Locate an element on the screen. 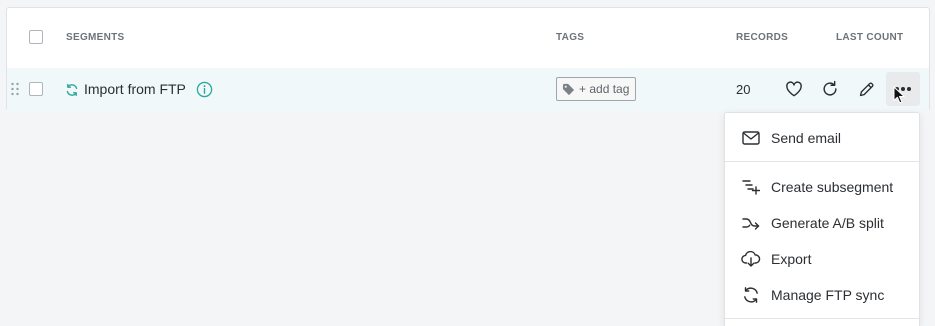 This screenshot has width=935, height=326. column-header-records: RECORDS is located at coordinates (762, 37).